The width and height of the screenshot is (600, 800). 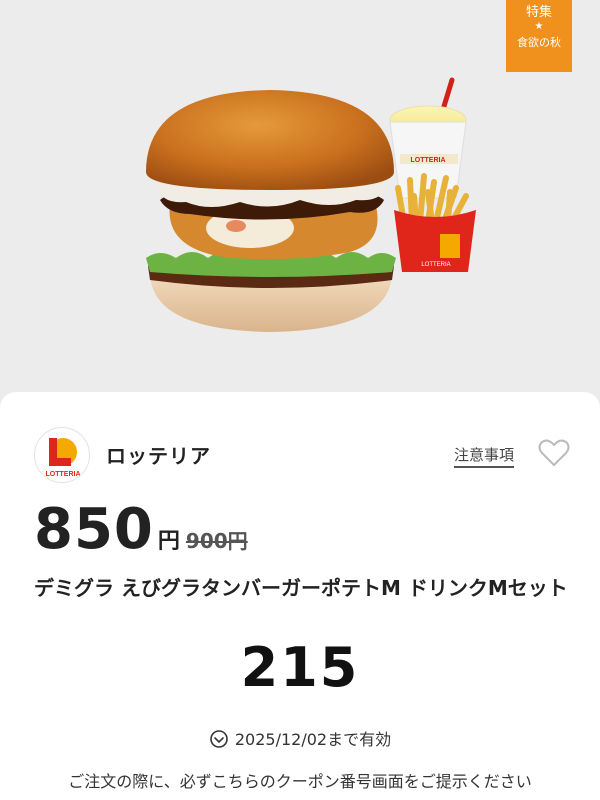 I want to click on badge-bottom-label: 食欲の秋, so click(x=539, y=42).